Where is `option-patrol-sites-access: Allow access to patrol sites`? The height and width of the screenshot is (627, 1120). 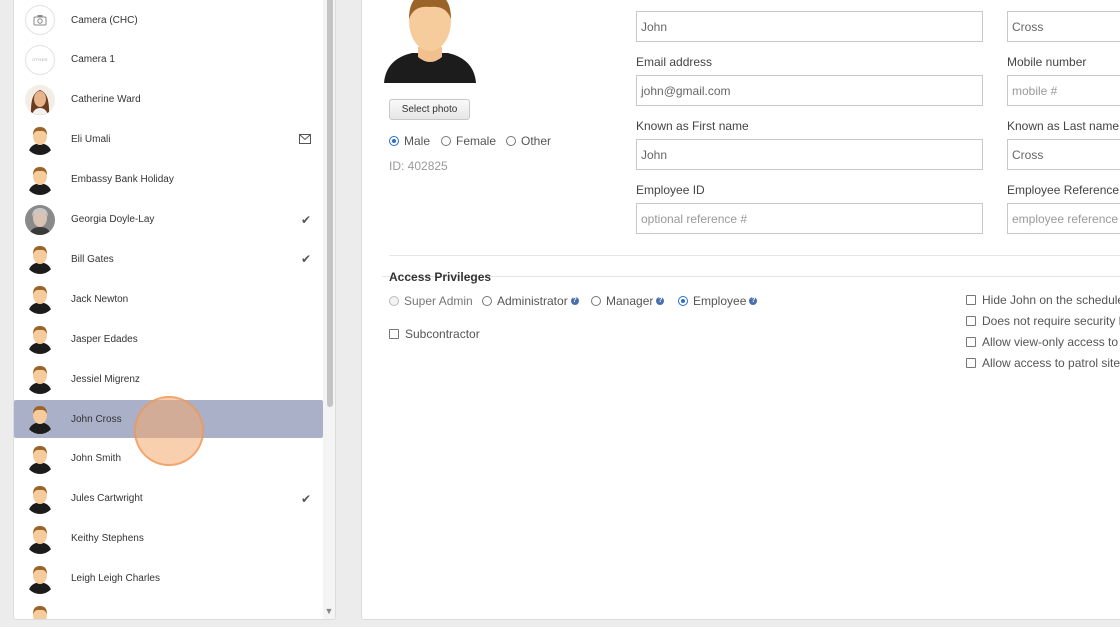 option-patrol-sites-access: Allow access to patrol sites is located at coordinates (1043, 363).